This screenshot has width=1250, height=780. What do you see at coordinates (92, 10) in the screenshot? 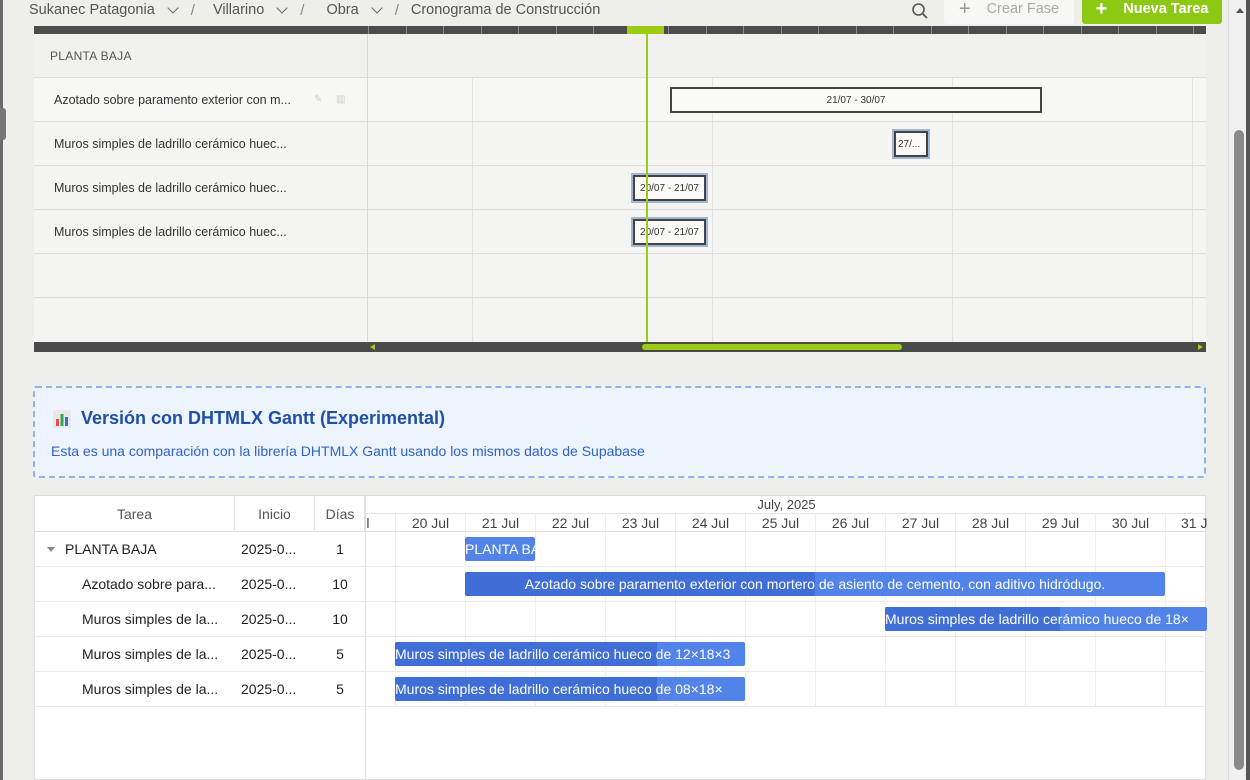
I see `breadcrumb-item-company: Sukanec Patagonia` at bounding box center [92, 10].